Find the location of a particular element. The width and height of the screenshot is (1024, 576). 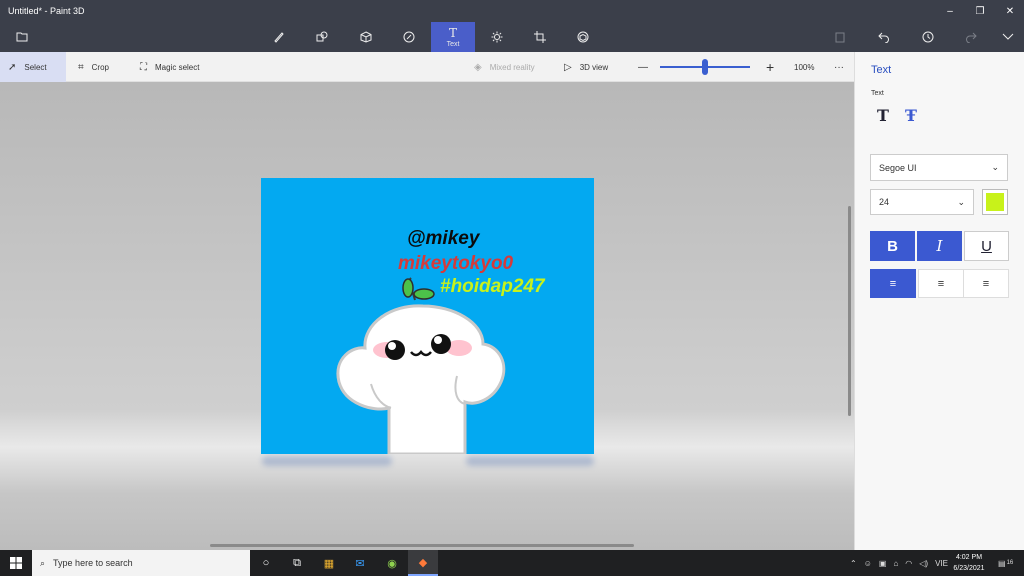

mixed-reality-button: ◈ Mixed reality is located at coordinates (504, 67).